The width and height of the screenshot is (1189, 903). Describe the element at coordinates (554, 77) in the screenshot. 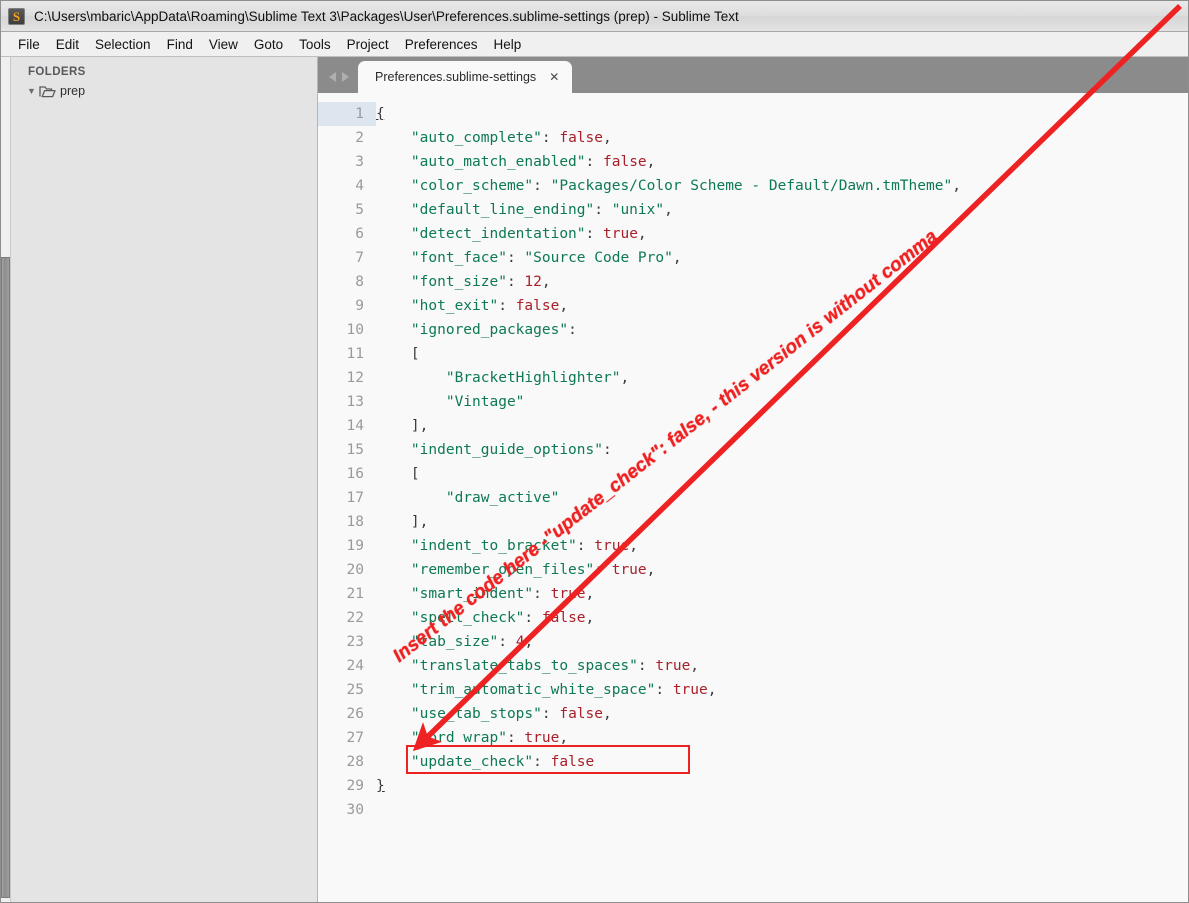

I see `tab-close-icon: ✕` at that location.